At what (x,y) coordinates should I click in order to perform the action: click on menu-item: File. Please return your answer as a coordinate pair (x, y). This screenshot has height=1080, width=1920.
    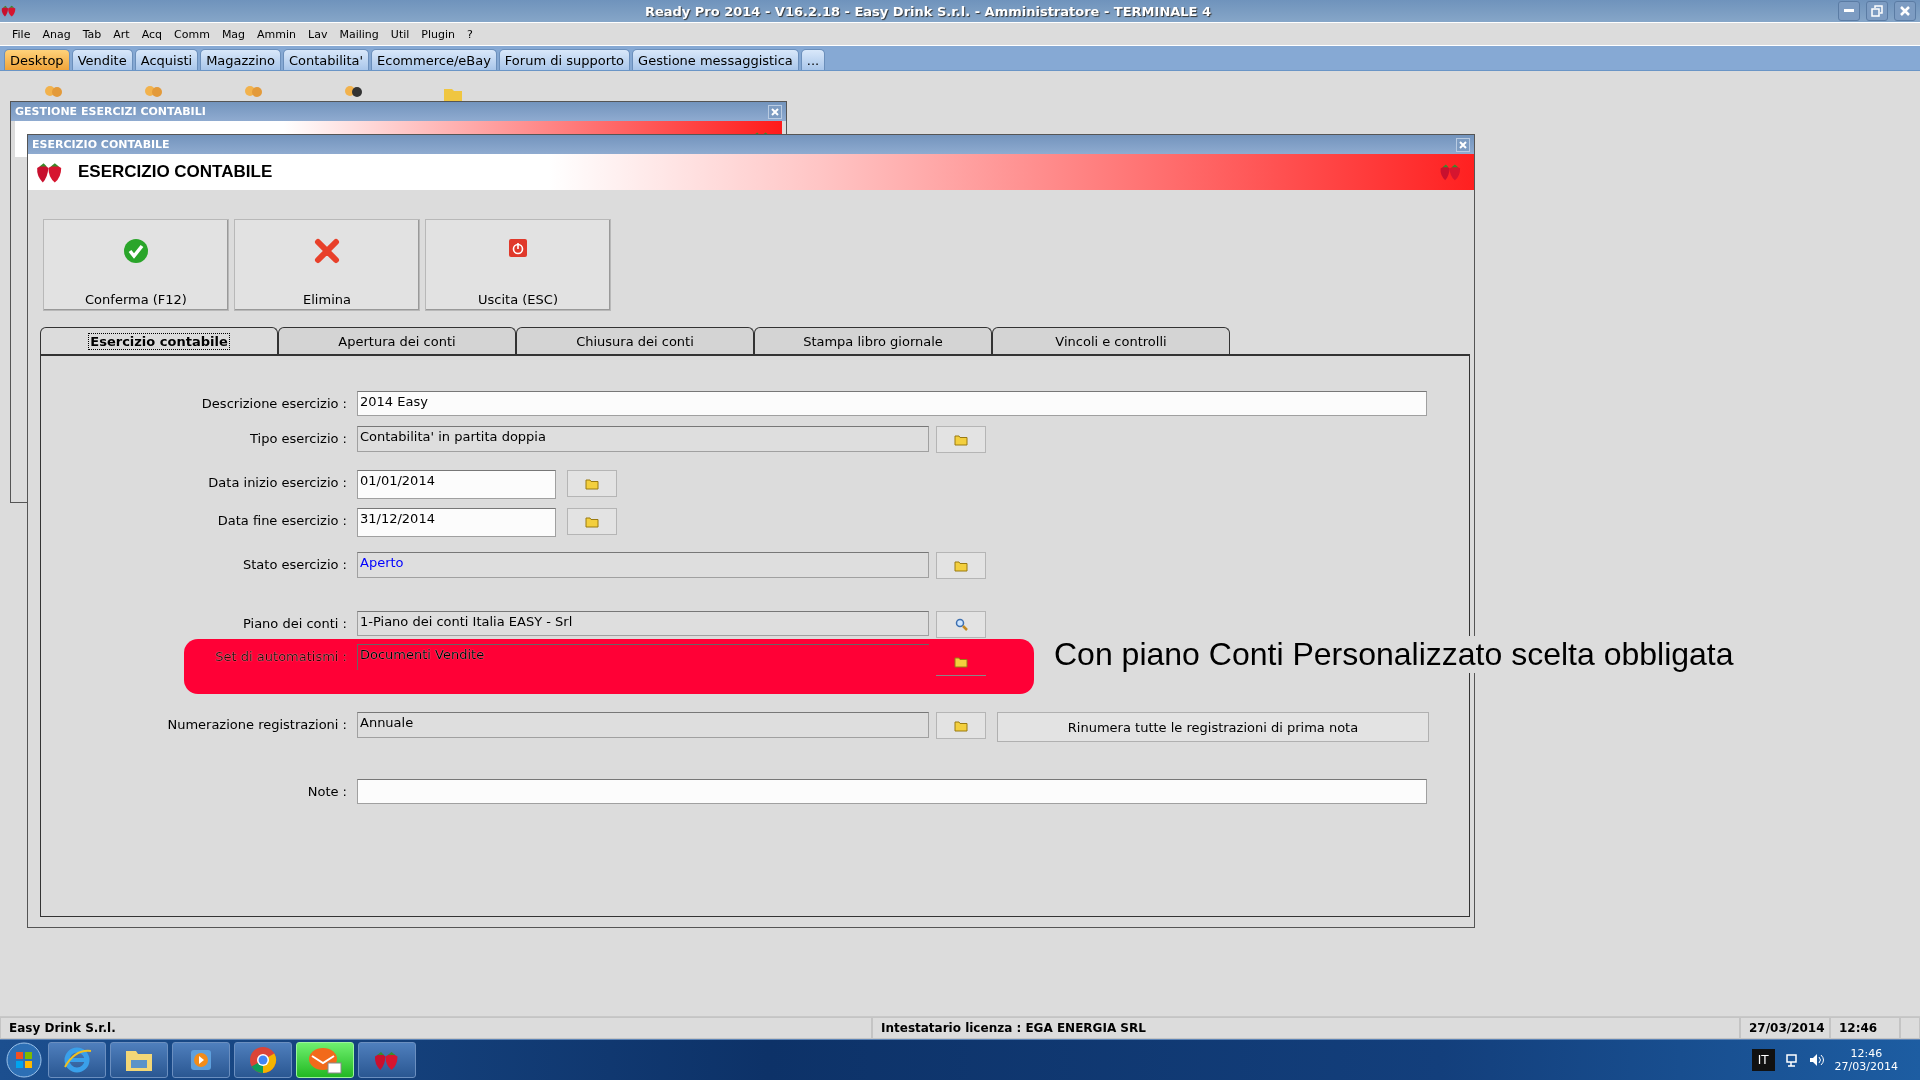
    Looking at the image, I should click on (21, 34).